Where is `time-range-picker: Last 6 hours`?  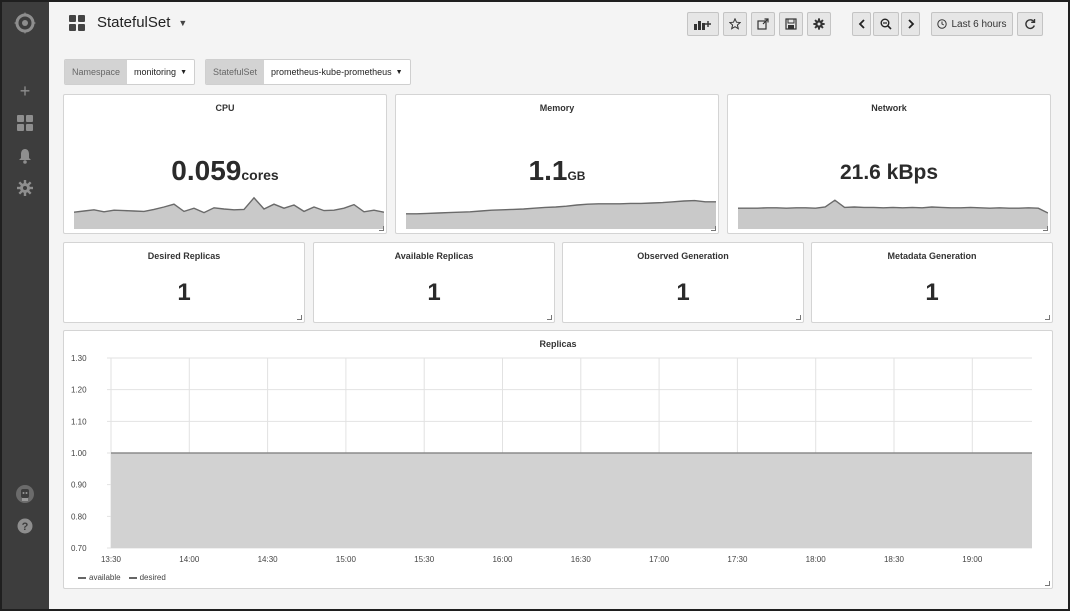 time-range-picker: Last 6 hours is located at coordinates (972, 24).